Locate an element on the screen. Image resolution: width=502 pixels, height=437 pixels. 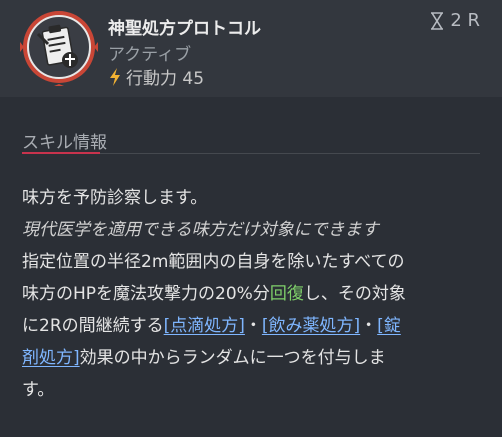
cooldown-indicator: 2 R is located at coordinates (455, 20).